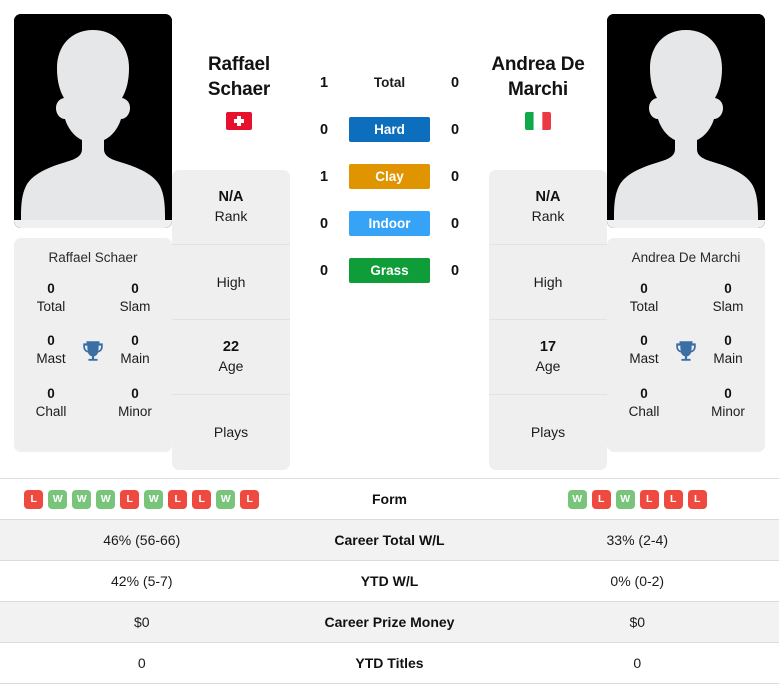 The height and width of the screenshot is (699, 779). What do you see at coordinates (239, 64) in the screenshot?
I see `left-name-line1: Raffael` at bounding box center [239, 64].